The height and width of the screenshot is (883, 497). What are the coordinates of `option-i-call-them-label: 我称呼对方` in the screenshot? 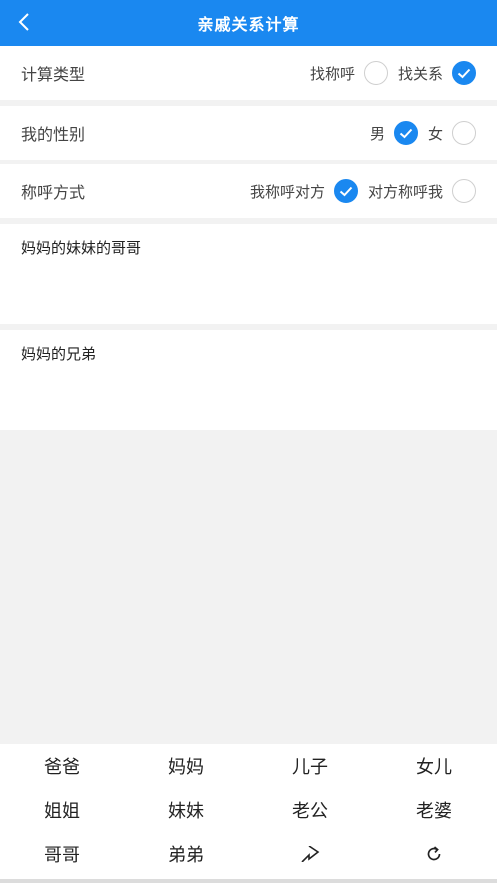 It's located at (287, 191).